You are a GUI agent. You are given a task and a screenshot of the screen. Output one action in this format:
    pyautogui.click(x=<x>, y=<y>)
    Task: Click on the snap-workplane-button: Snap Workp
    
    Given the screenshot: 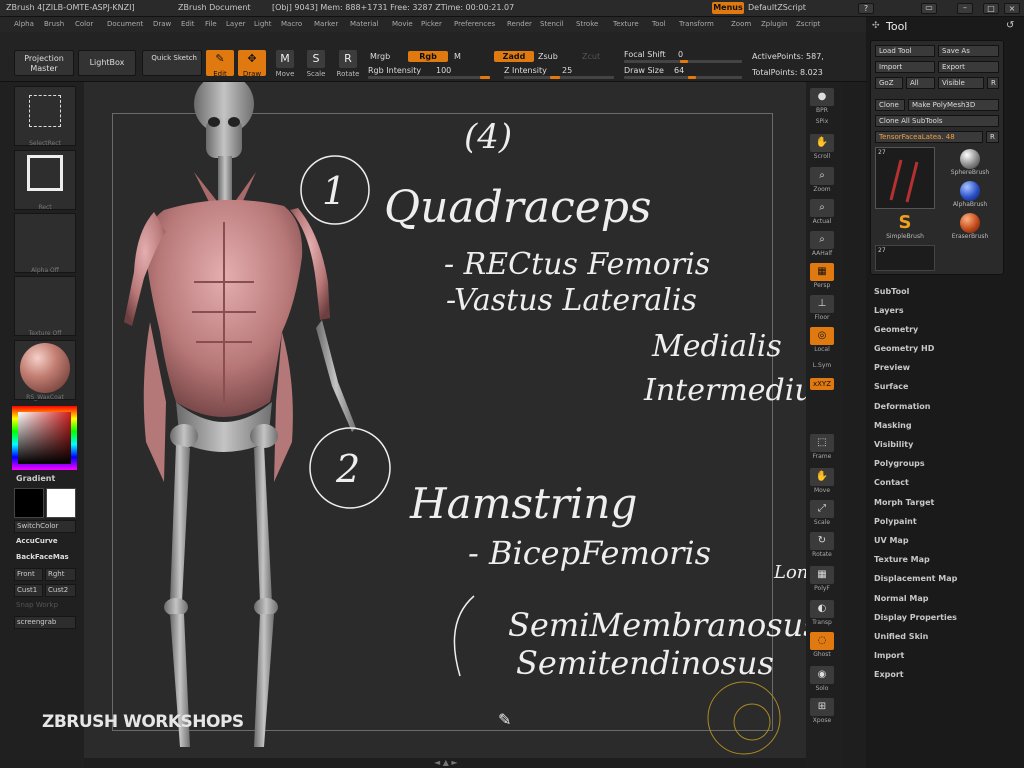 What is the action you would take?
    pyautogui.click(x=45, y=606)
    